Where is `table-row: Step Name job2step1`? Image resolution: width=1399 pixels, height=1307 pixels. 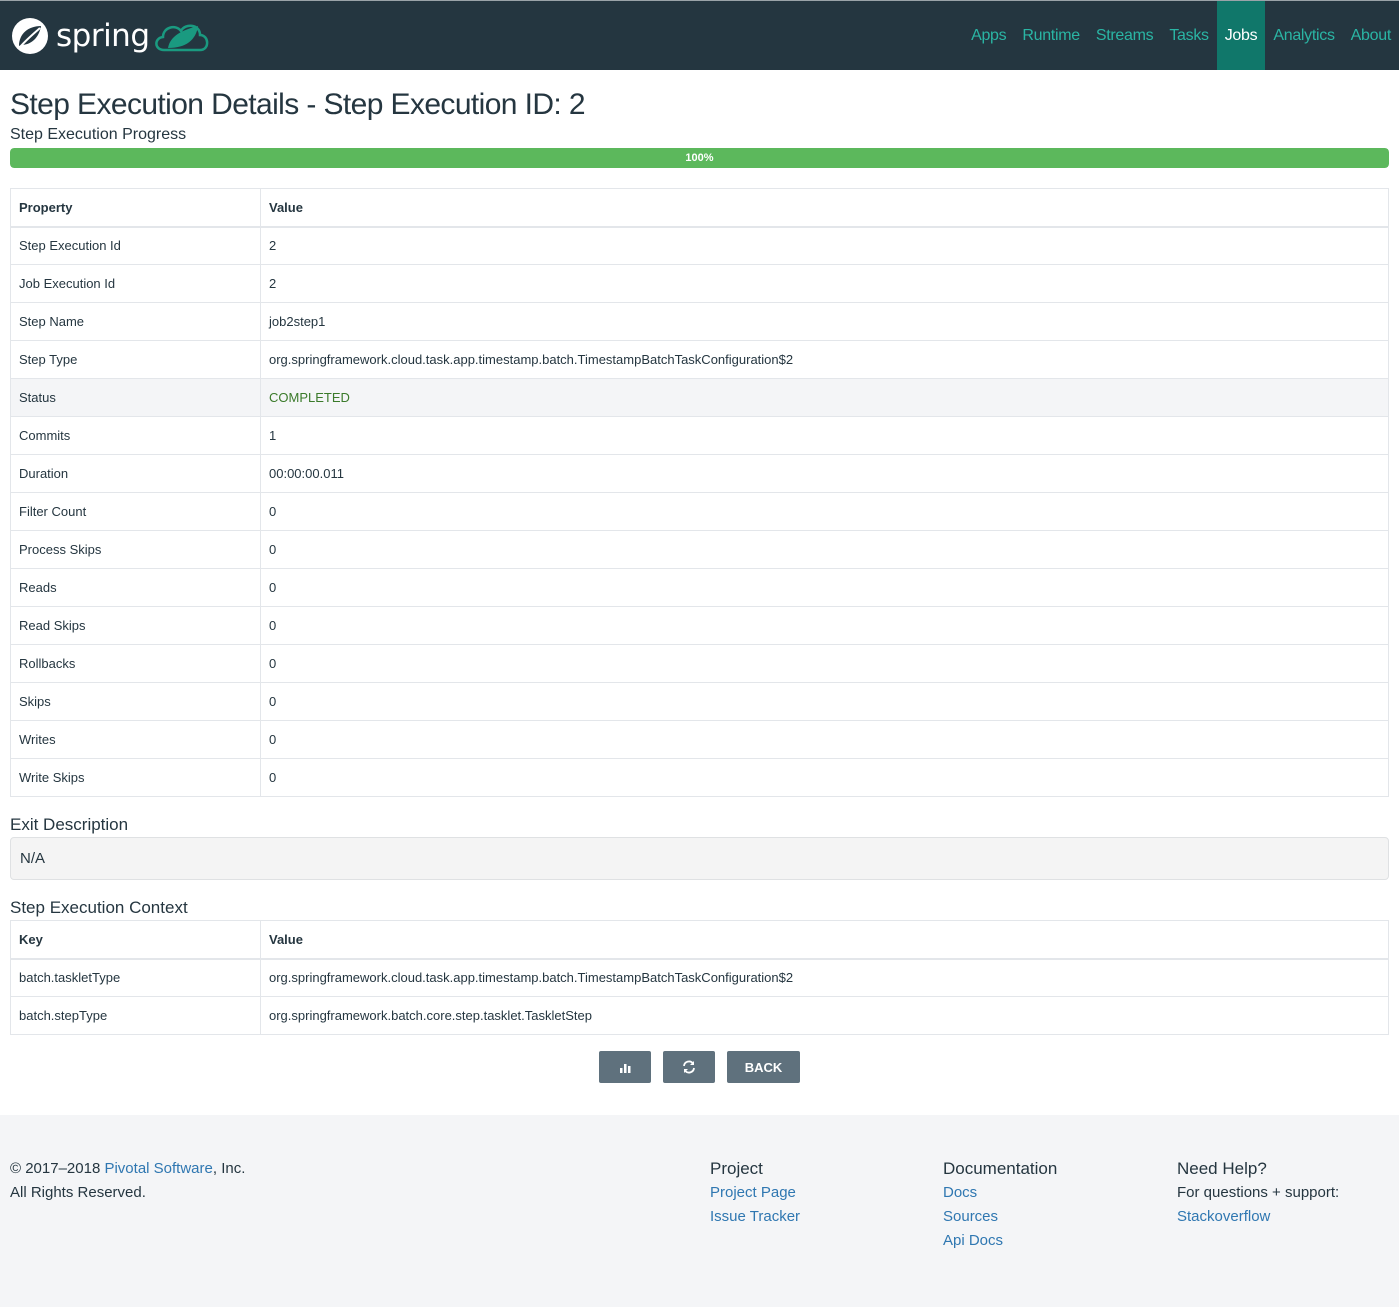 table-row: Step Name job2step1 is located at coordinates (699, 321).